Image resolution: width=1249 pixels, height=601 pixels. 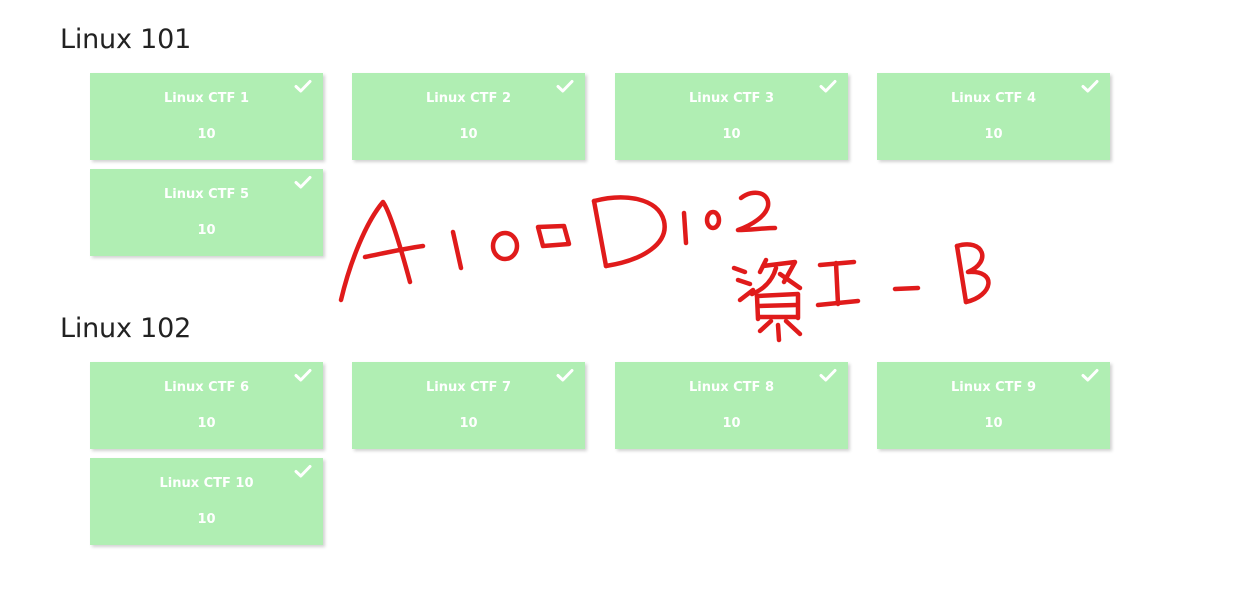 I want to click on category-title: Linux 102, so click(x=126, y=328).